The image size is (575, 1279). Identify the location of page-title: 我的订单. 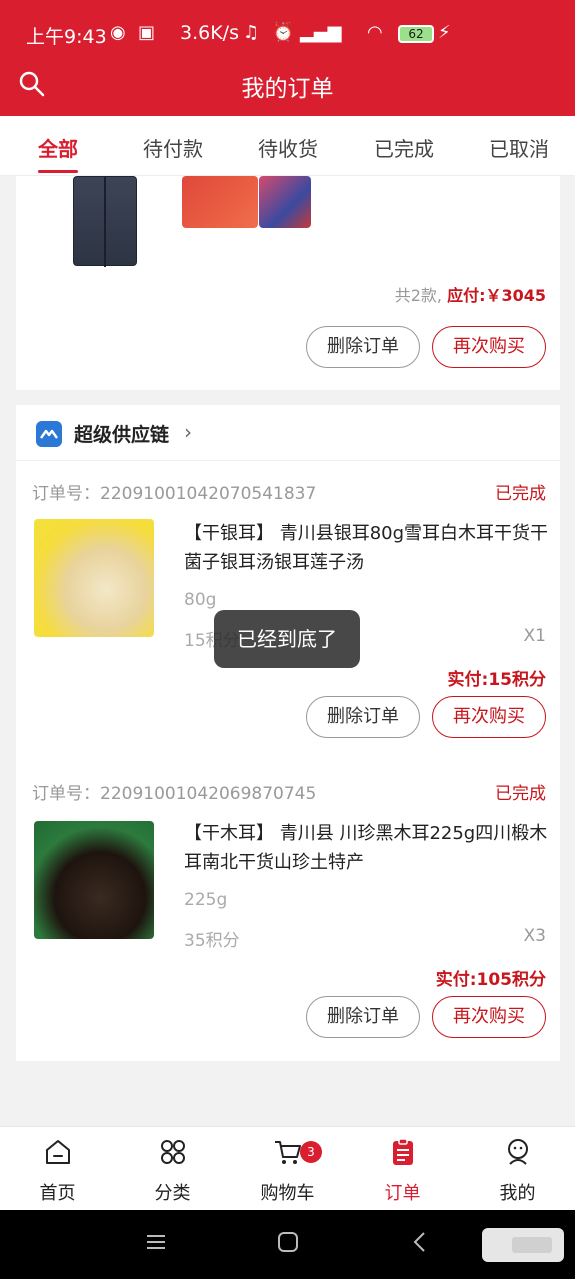
(287, 89).